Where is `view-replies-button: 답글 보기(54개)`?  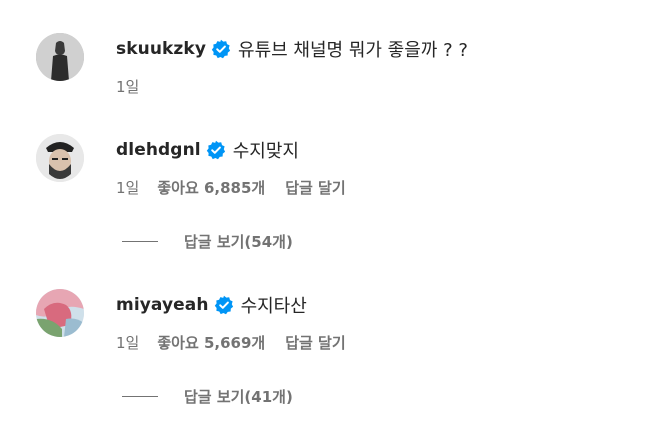 view-replies-button: 답글 보기(54개) is located at coordinates (207, 241).